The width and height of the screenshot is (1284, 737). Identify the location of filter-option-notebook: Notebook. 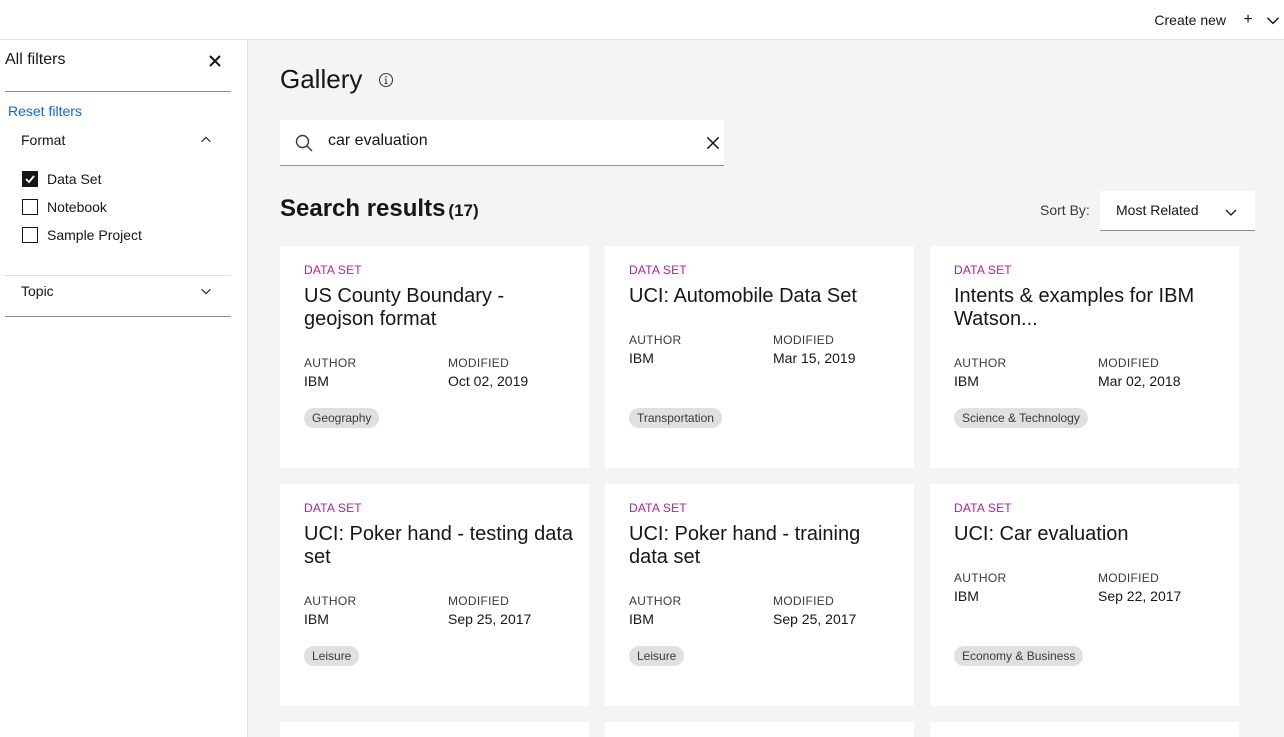
(64, 207).